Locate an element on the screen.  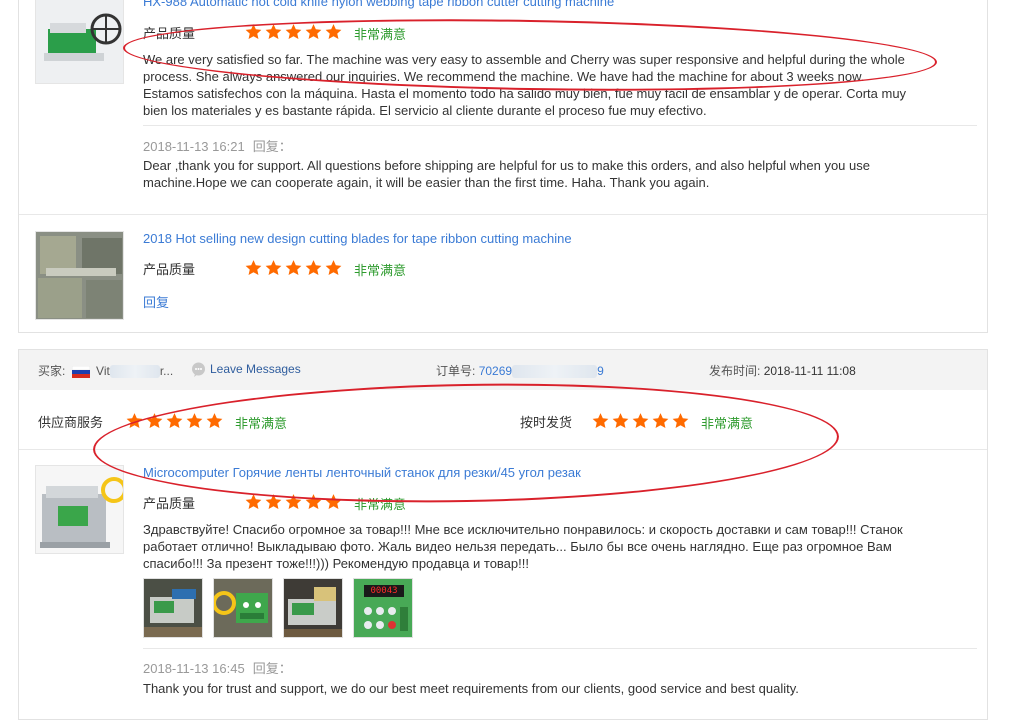
leave-messages-link: Leave Messages is located at coordinates (246, 370).